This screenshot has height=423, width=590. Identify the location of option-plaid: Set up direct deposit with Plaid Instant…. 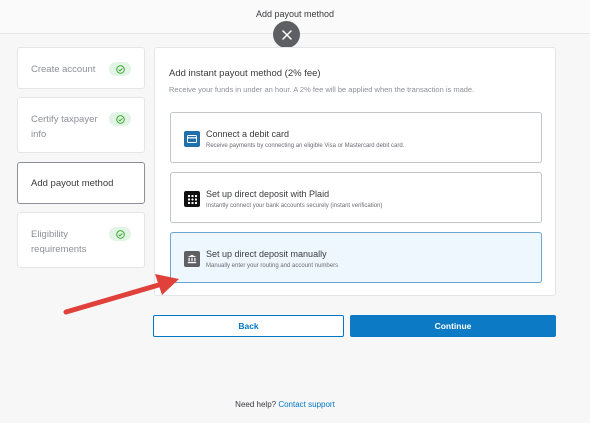
(356, 197).